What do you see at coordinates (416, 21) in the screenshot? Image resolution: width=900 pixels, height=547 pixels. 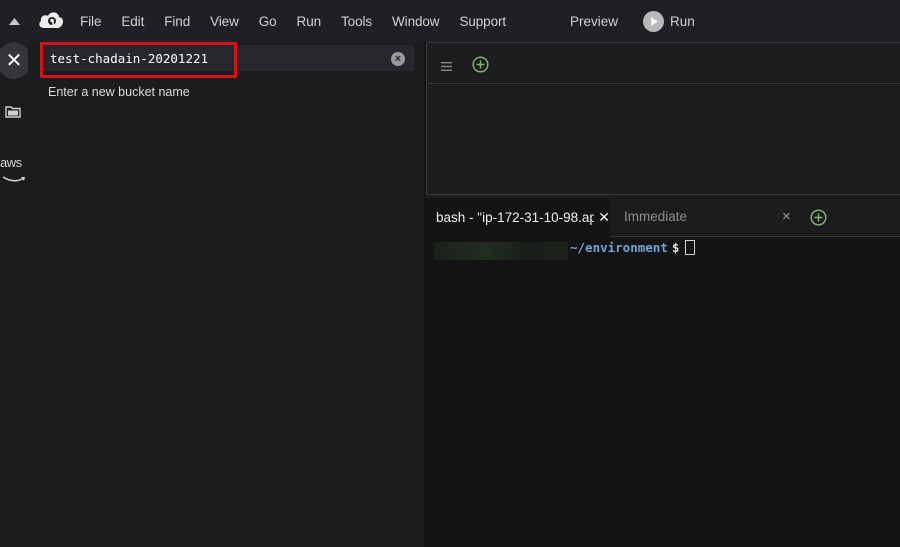 I see `menu-window: Window` at bounding box center [416, 21].